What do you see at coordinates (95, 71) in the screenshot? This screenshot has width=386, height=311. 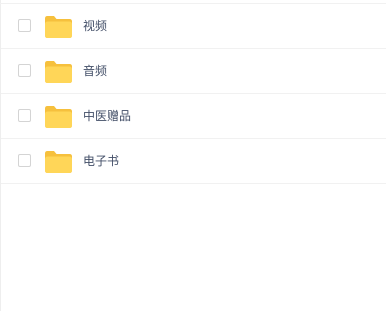 I see `file-name: 音频` at bounding box center [95, 71].